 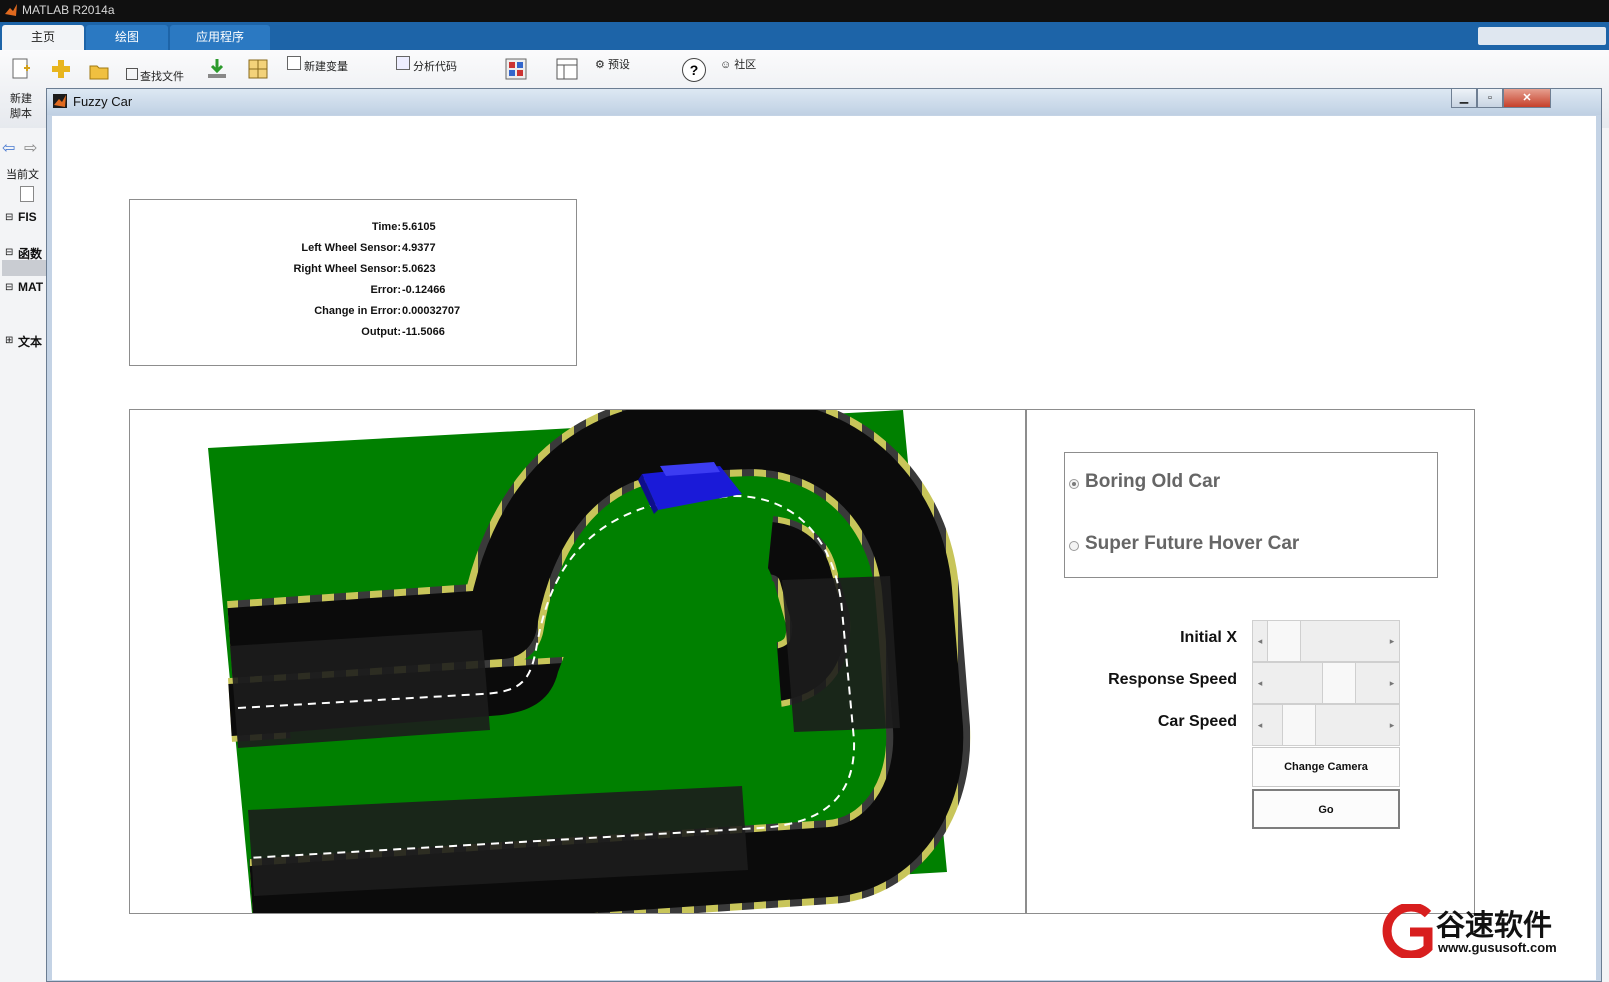 I want to click on car-speed-label: Car Speed, so click(x=1197, y=721).